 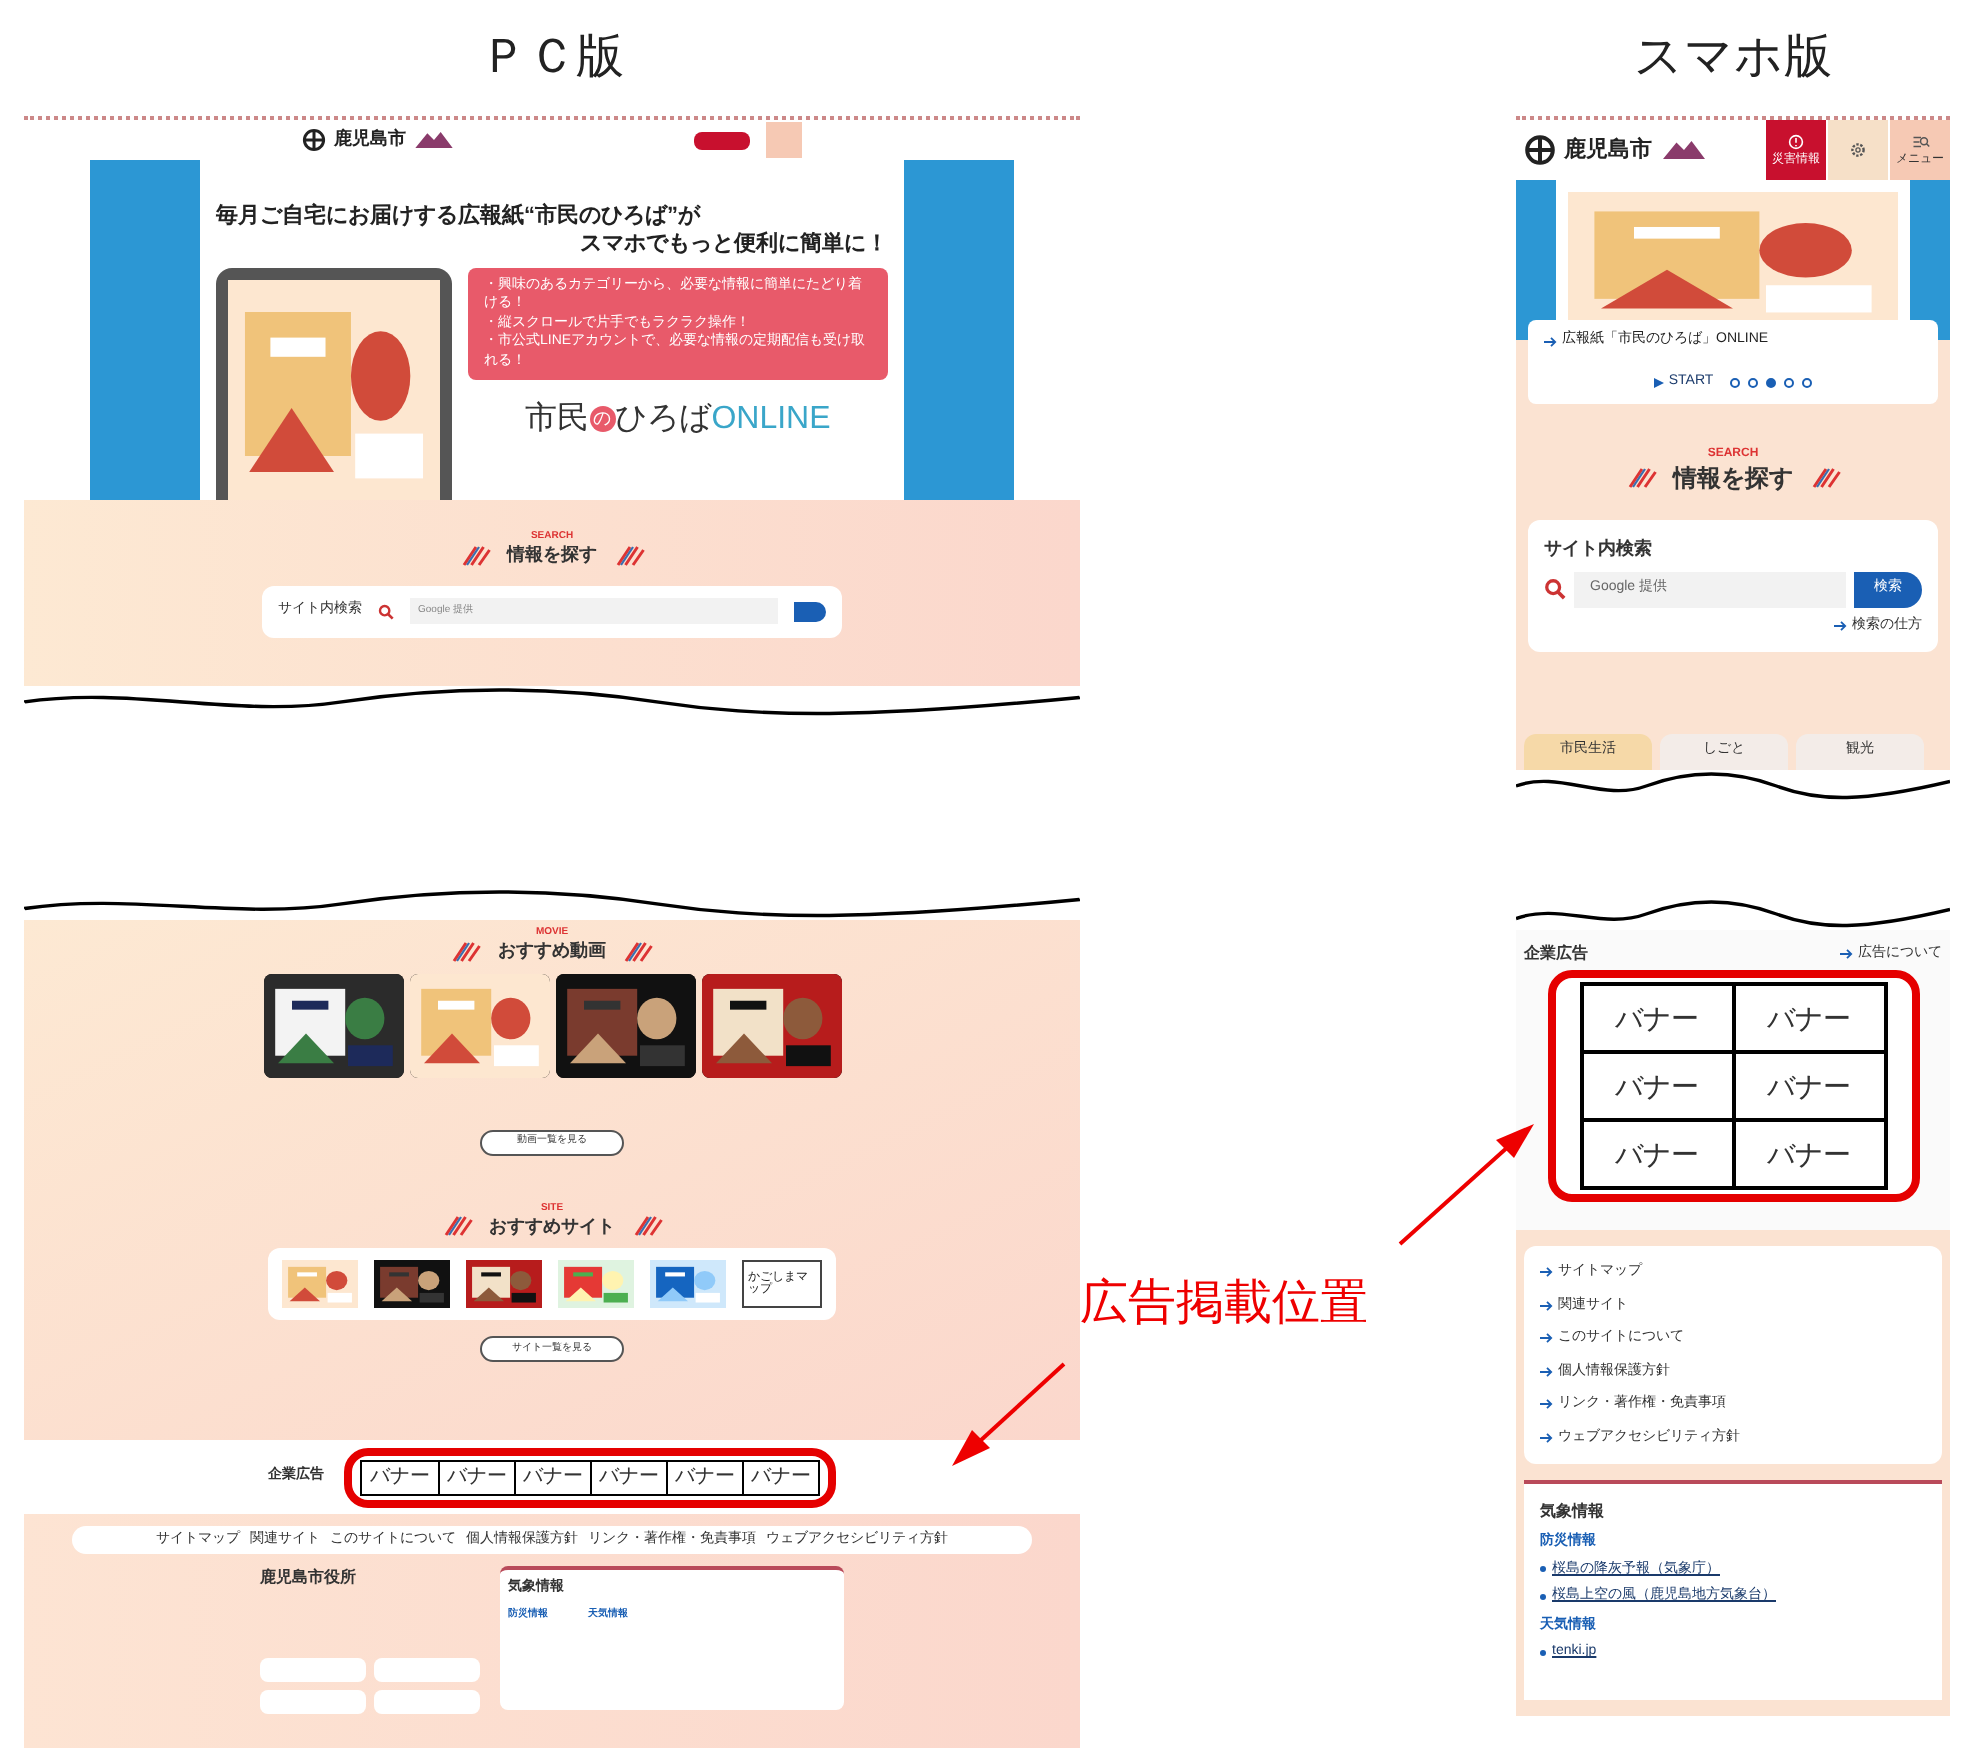 I want to click on gear-icon, so click(x=1858, y=150).